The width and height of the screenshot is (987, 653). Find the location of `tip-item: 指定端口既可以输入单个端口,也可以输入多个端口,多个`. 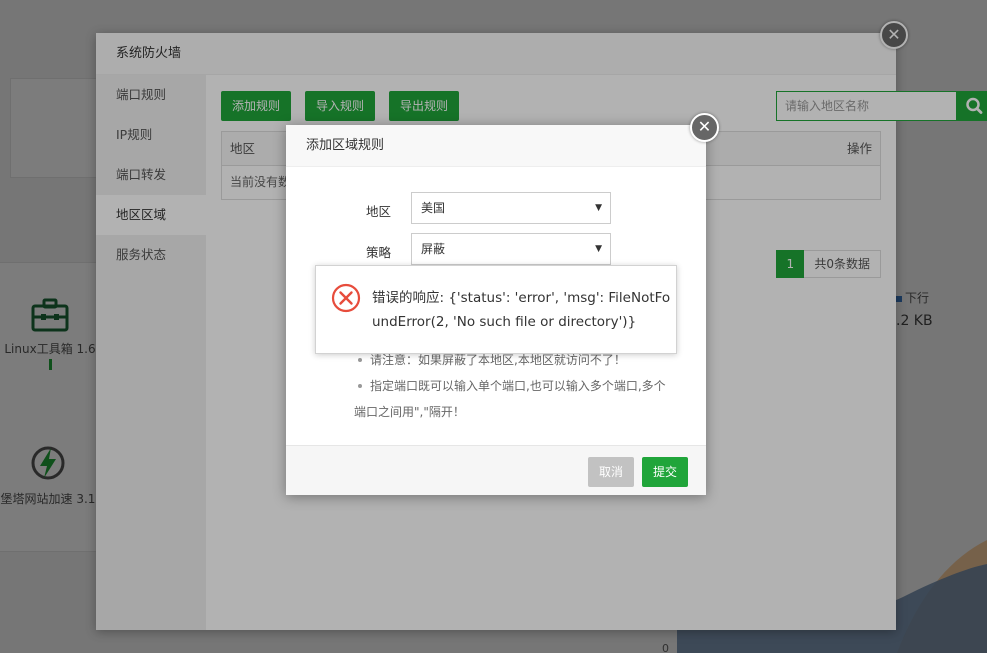

tip-item: 指定端口既可以输入单个端口,也可以输入多个端口,多个 is located at coordinates (519, 386).